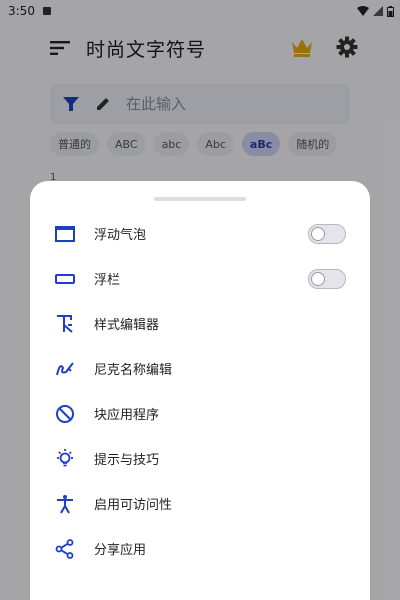  I want to click on signature-icon, so click(65, 369).